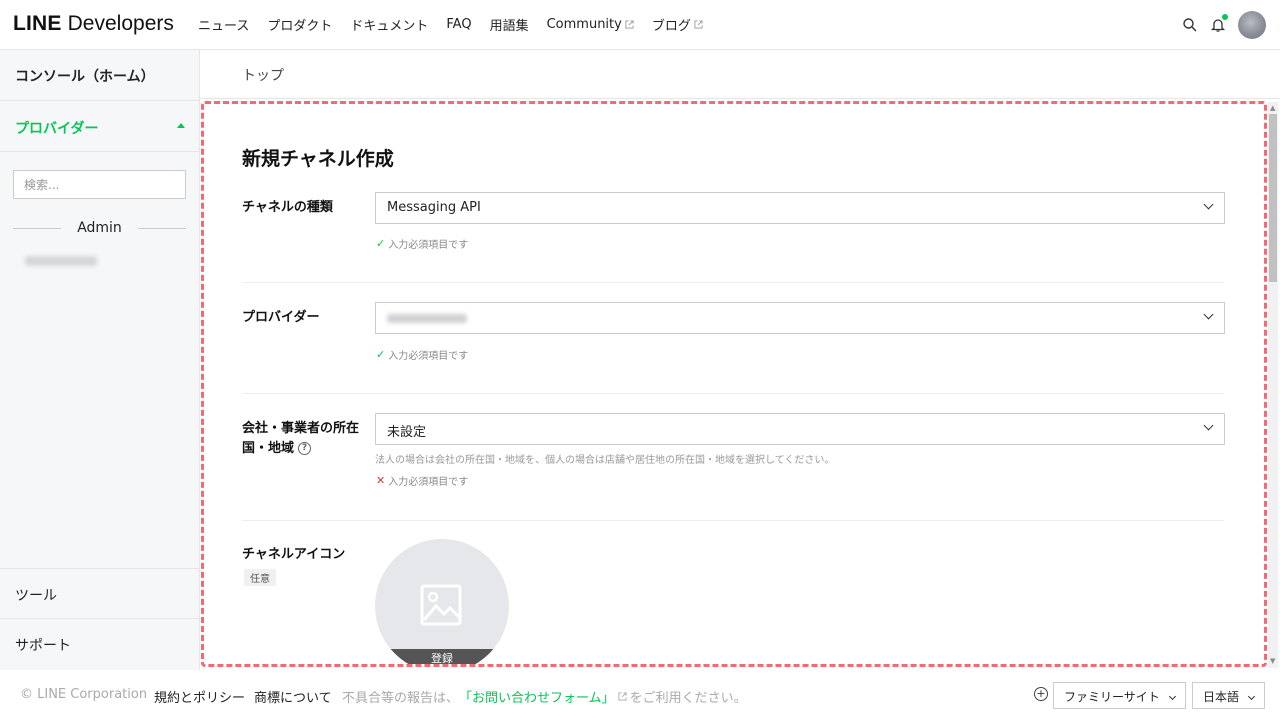 The height and width of the screenshot is (720, 1280). Describe the element at coordinates (99, 228) in the screenshot. I see `admin-section-header: Admin` at that location.